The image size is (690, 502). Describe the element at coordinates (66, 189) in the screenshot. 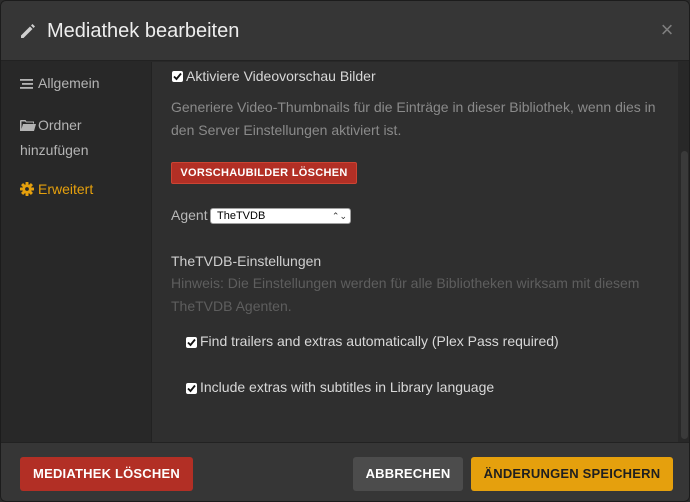

I see `sidebar-item-label: Erweitert` at that location.